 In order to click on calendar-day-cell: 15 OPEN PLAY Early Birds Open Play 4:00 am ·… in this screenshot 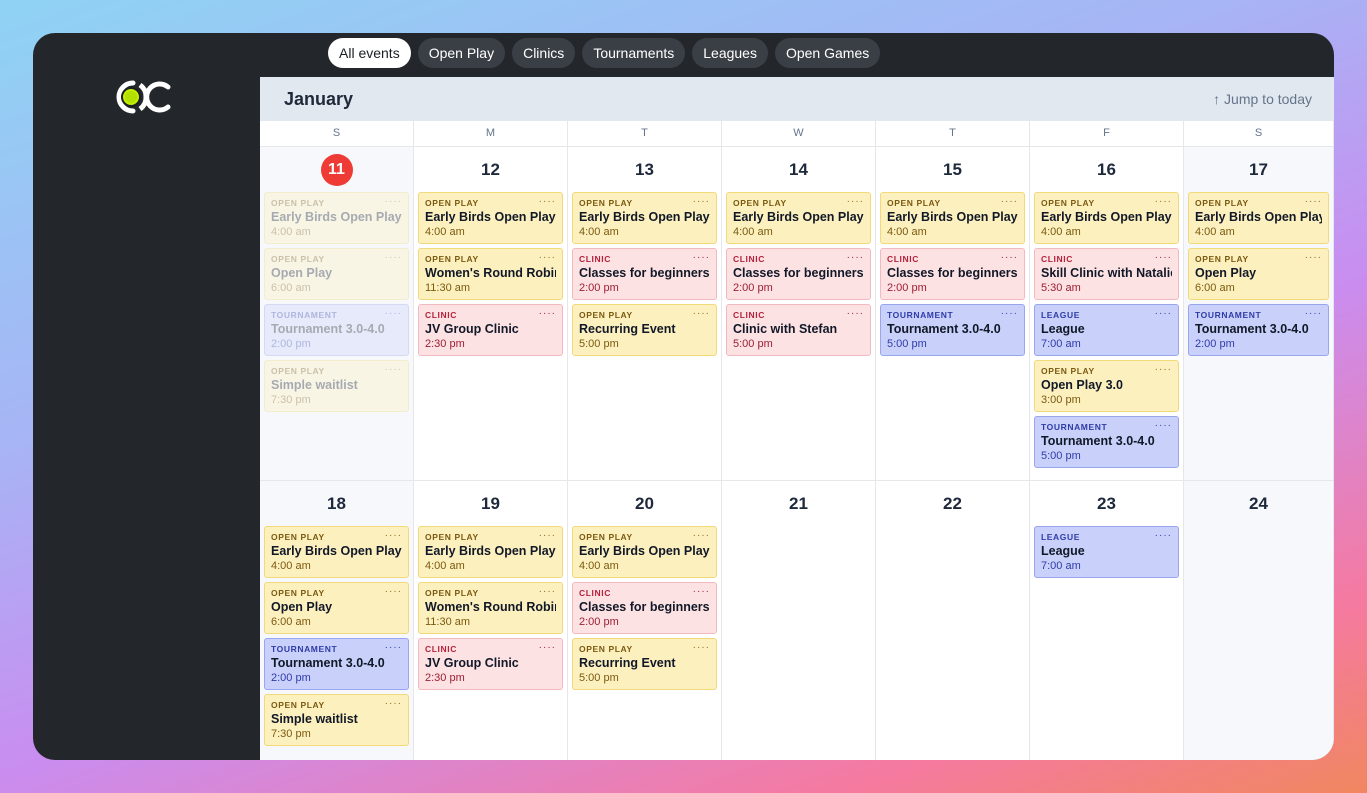, I will do `click(953, 313)`.